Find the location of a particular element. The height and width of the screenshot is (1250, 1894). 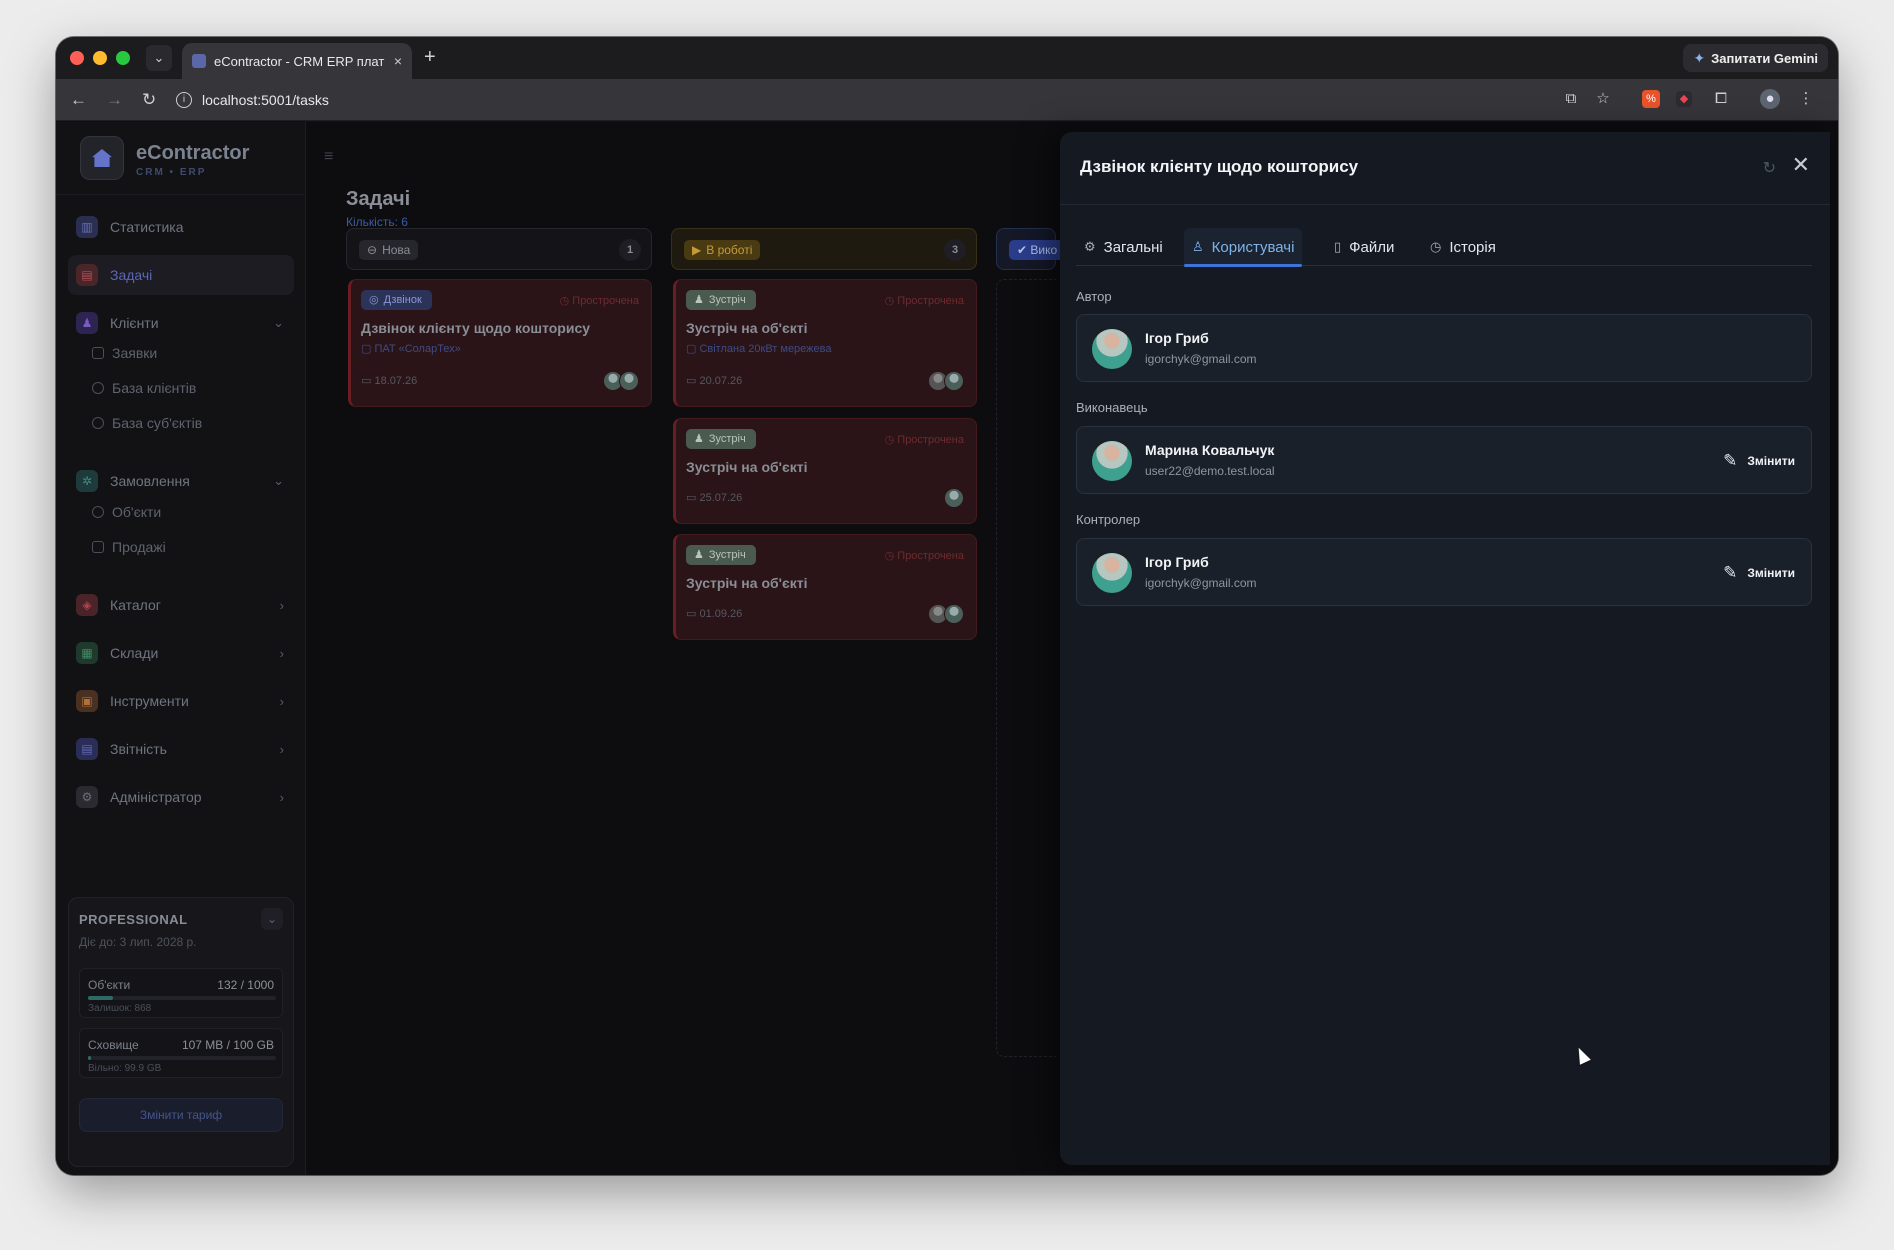

minimize-window-button is located at coordinates (100, 58).